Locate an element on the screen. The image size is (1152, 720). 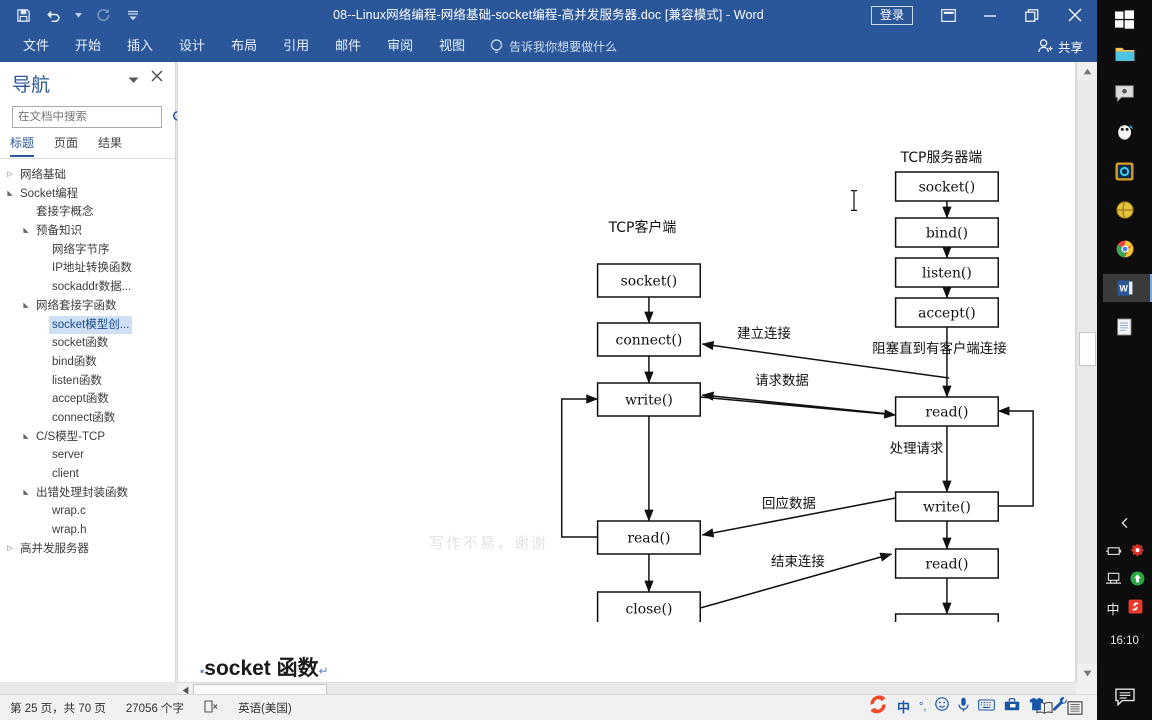
vscroll-up-icon is located at coordinates (1087, 71).